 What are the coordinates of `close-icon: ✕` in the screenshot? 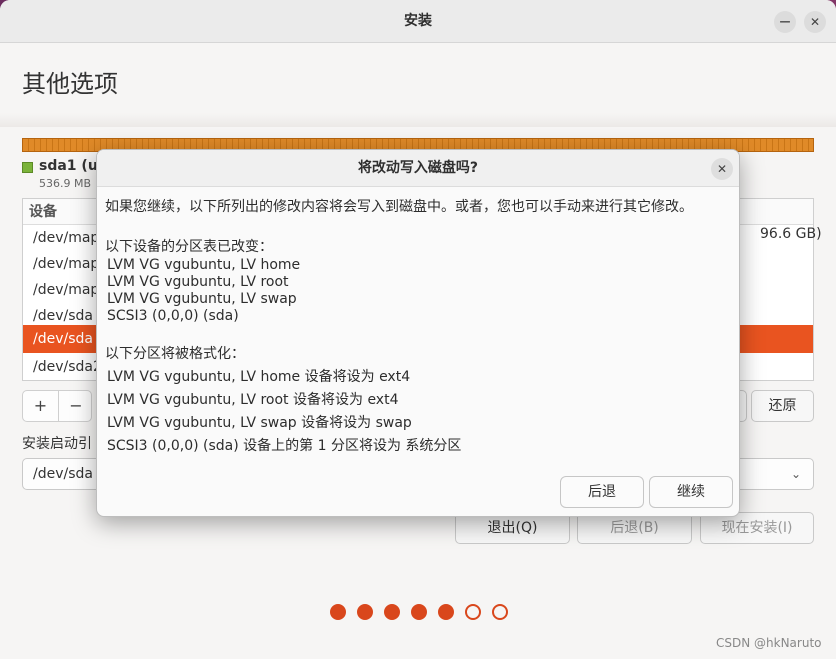 It's located at (722, 169).